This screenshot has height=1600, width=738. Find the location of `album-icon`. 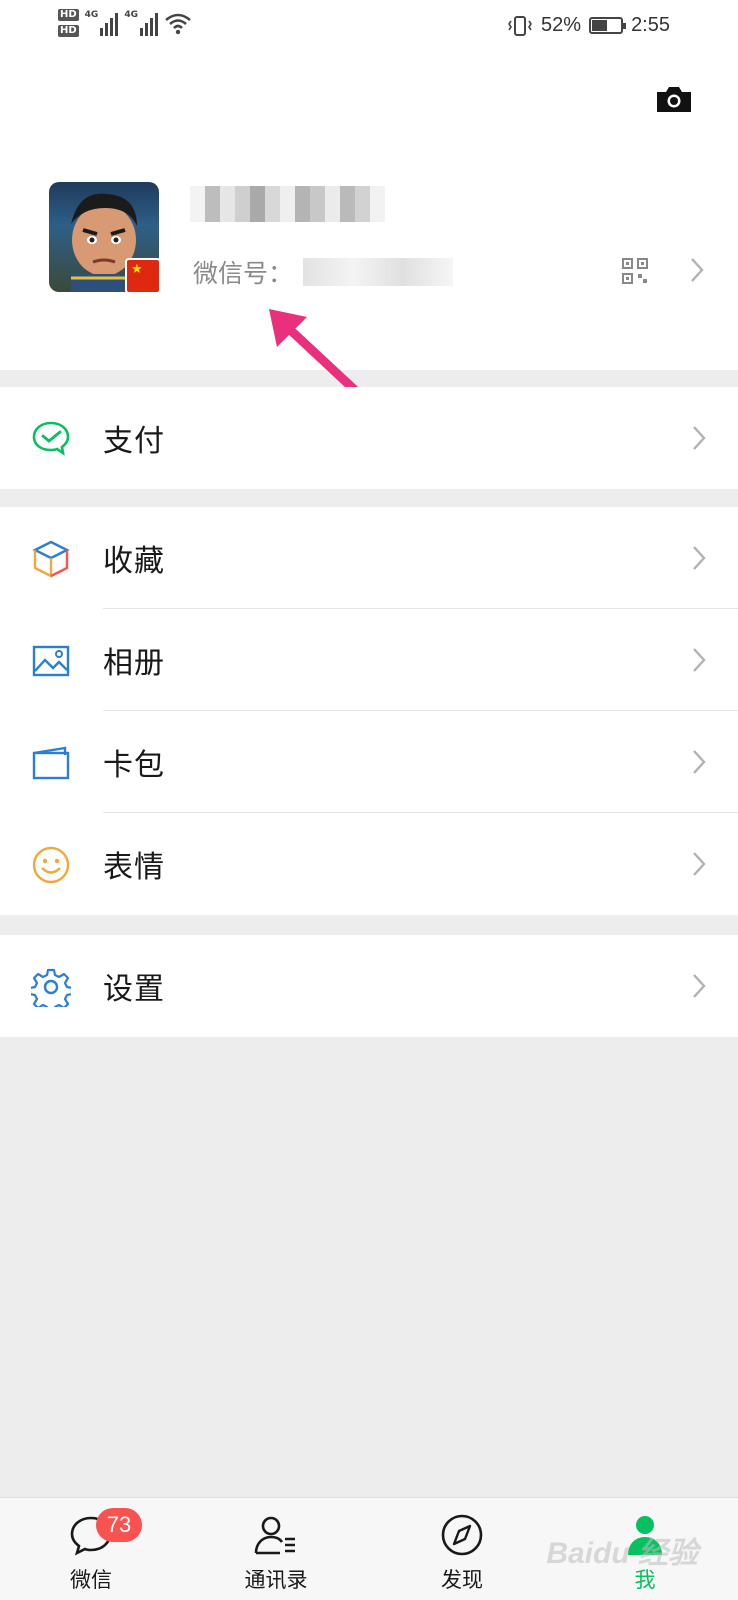

album-icon is located at coordinates (51, 661).